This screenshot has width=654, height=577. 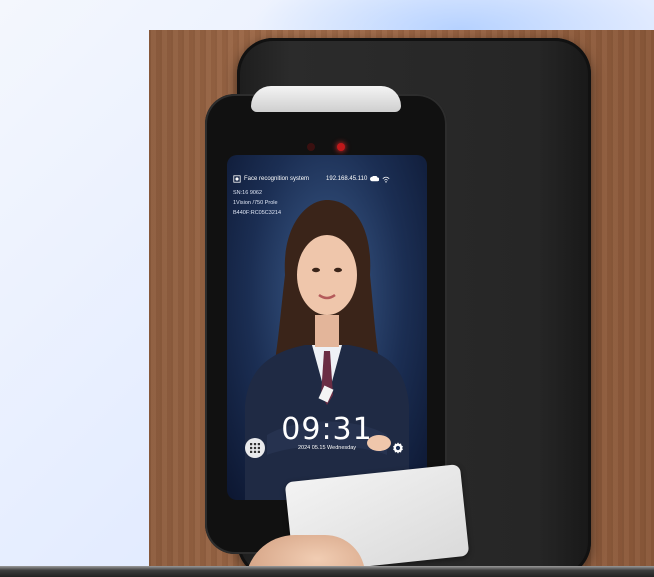 What do you see at coordinates (237, 179) in the screenshot?
I see `face-icon` at bounding box center [237, 179].